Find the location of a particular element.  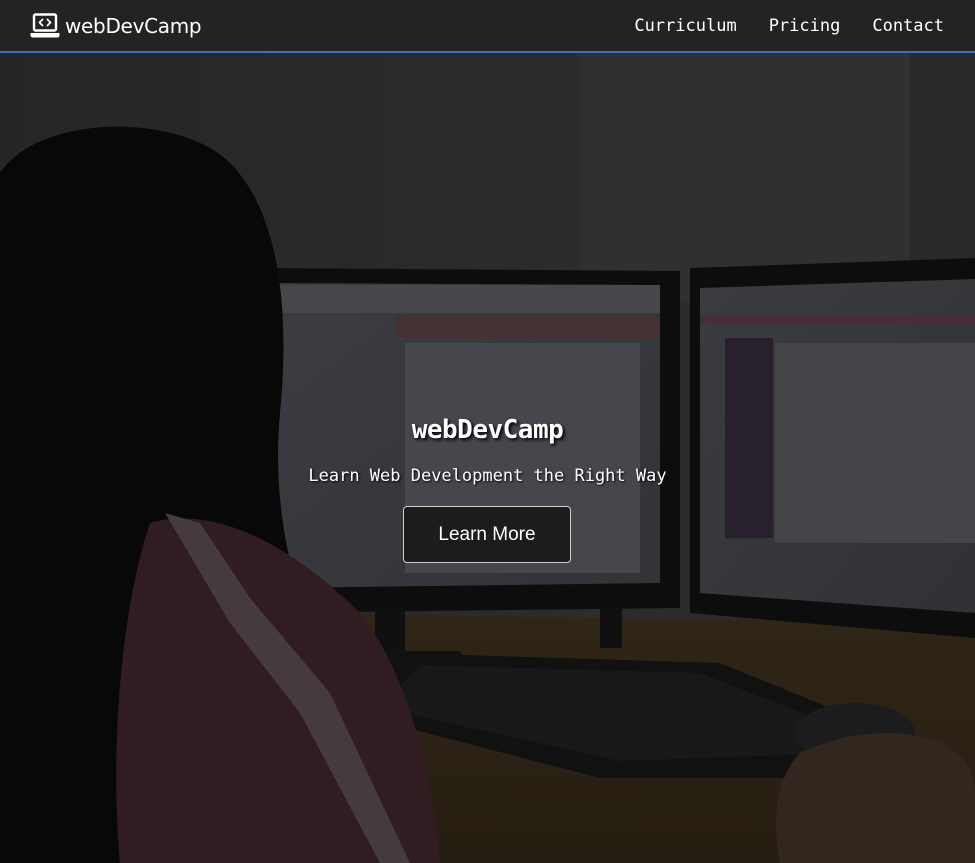

nav-link-curriculum: Curriculum is located at coordinates (685, 26).